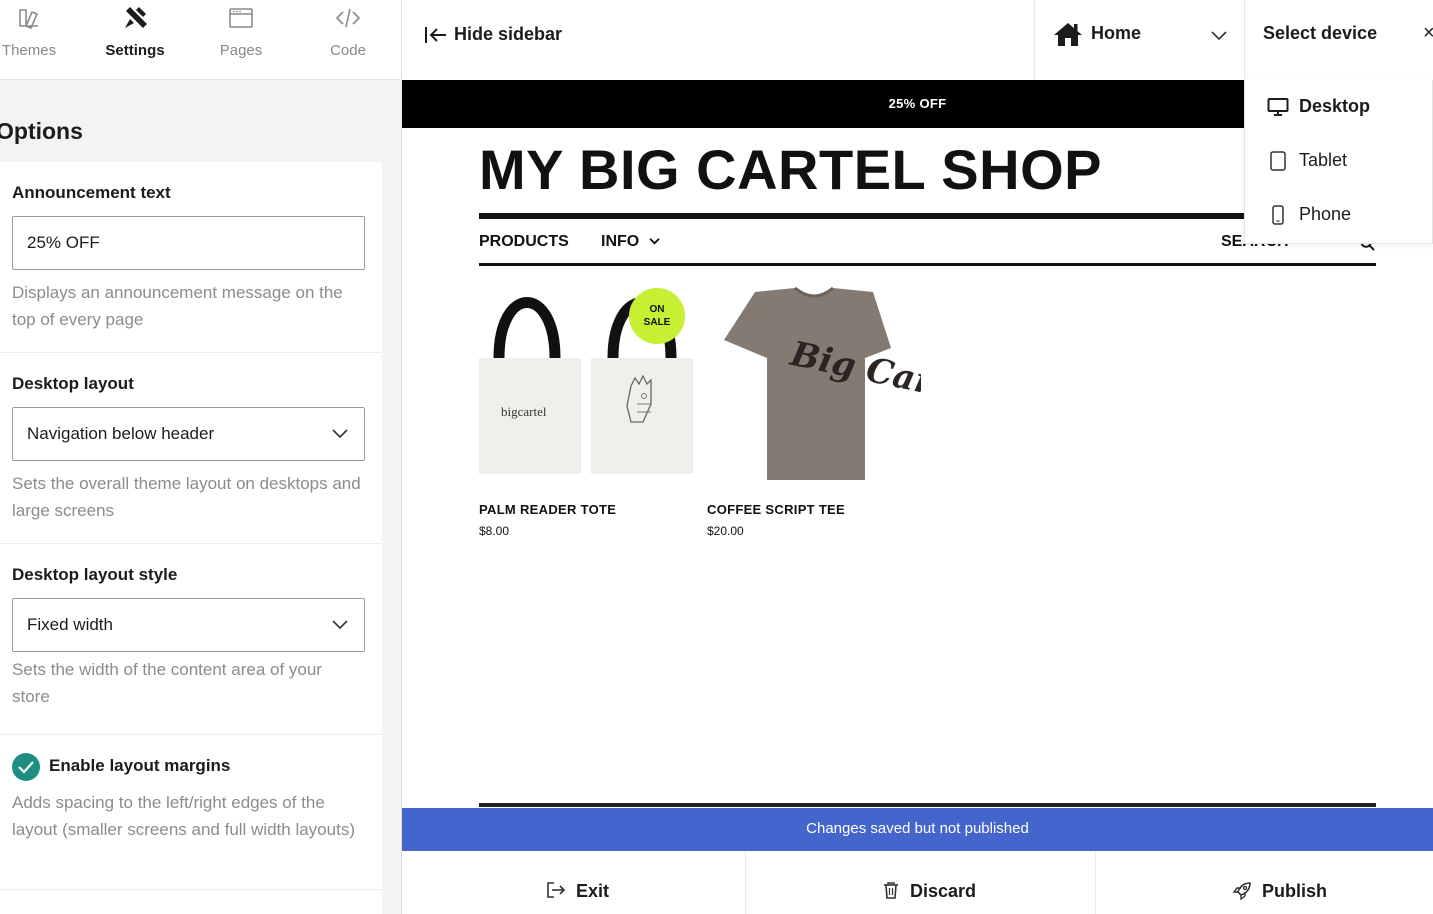 The width and height of the screenshot is (1433, 914). Describe the element at coordinates (574, 882) in the screenshot. I see `exit-button: Exit` at that location.